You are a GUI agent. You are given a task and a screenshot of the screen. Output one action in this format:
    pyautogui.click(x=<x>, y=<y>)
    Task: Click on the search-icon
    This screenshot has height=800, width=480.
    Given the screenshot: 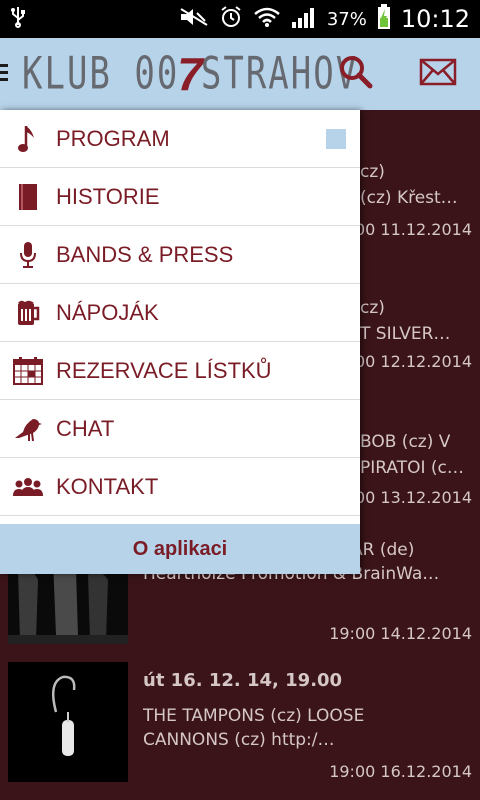 What is the action you would take?
    pyautogui.click(x=356, y=74)
    